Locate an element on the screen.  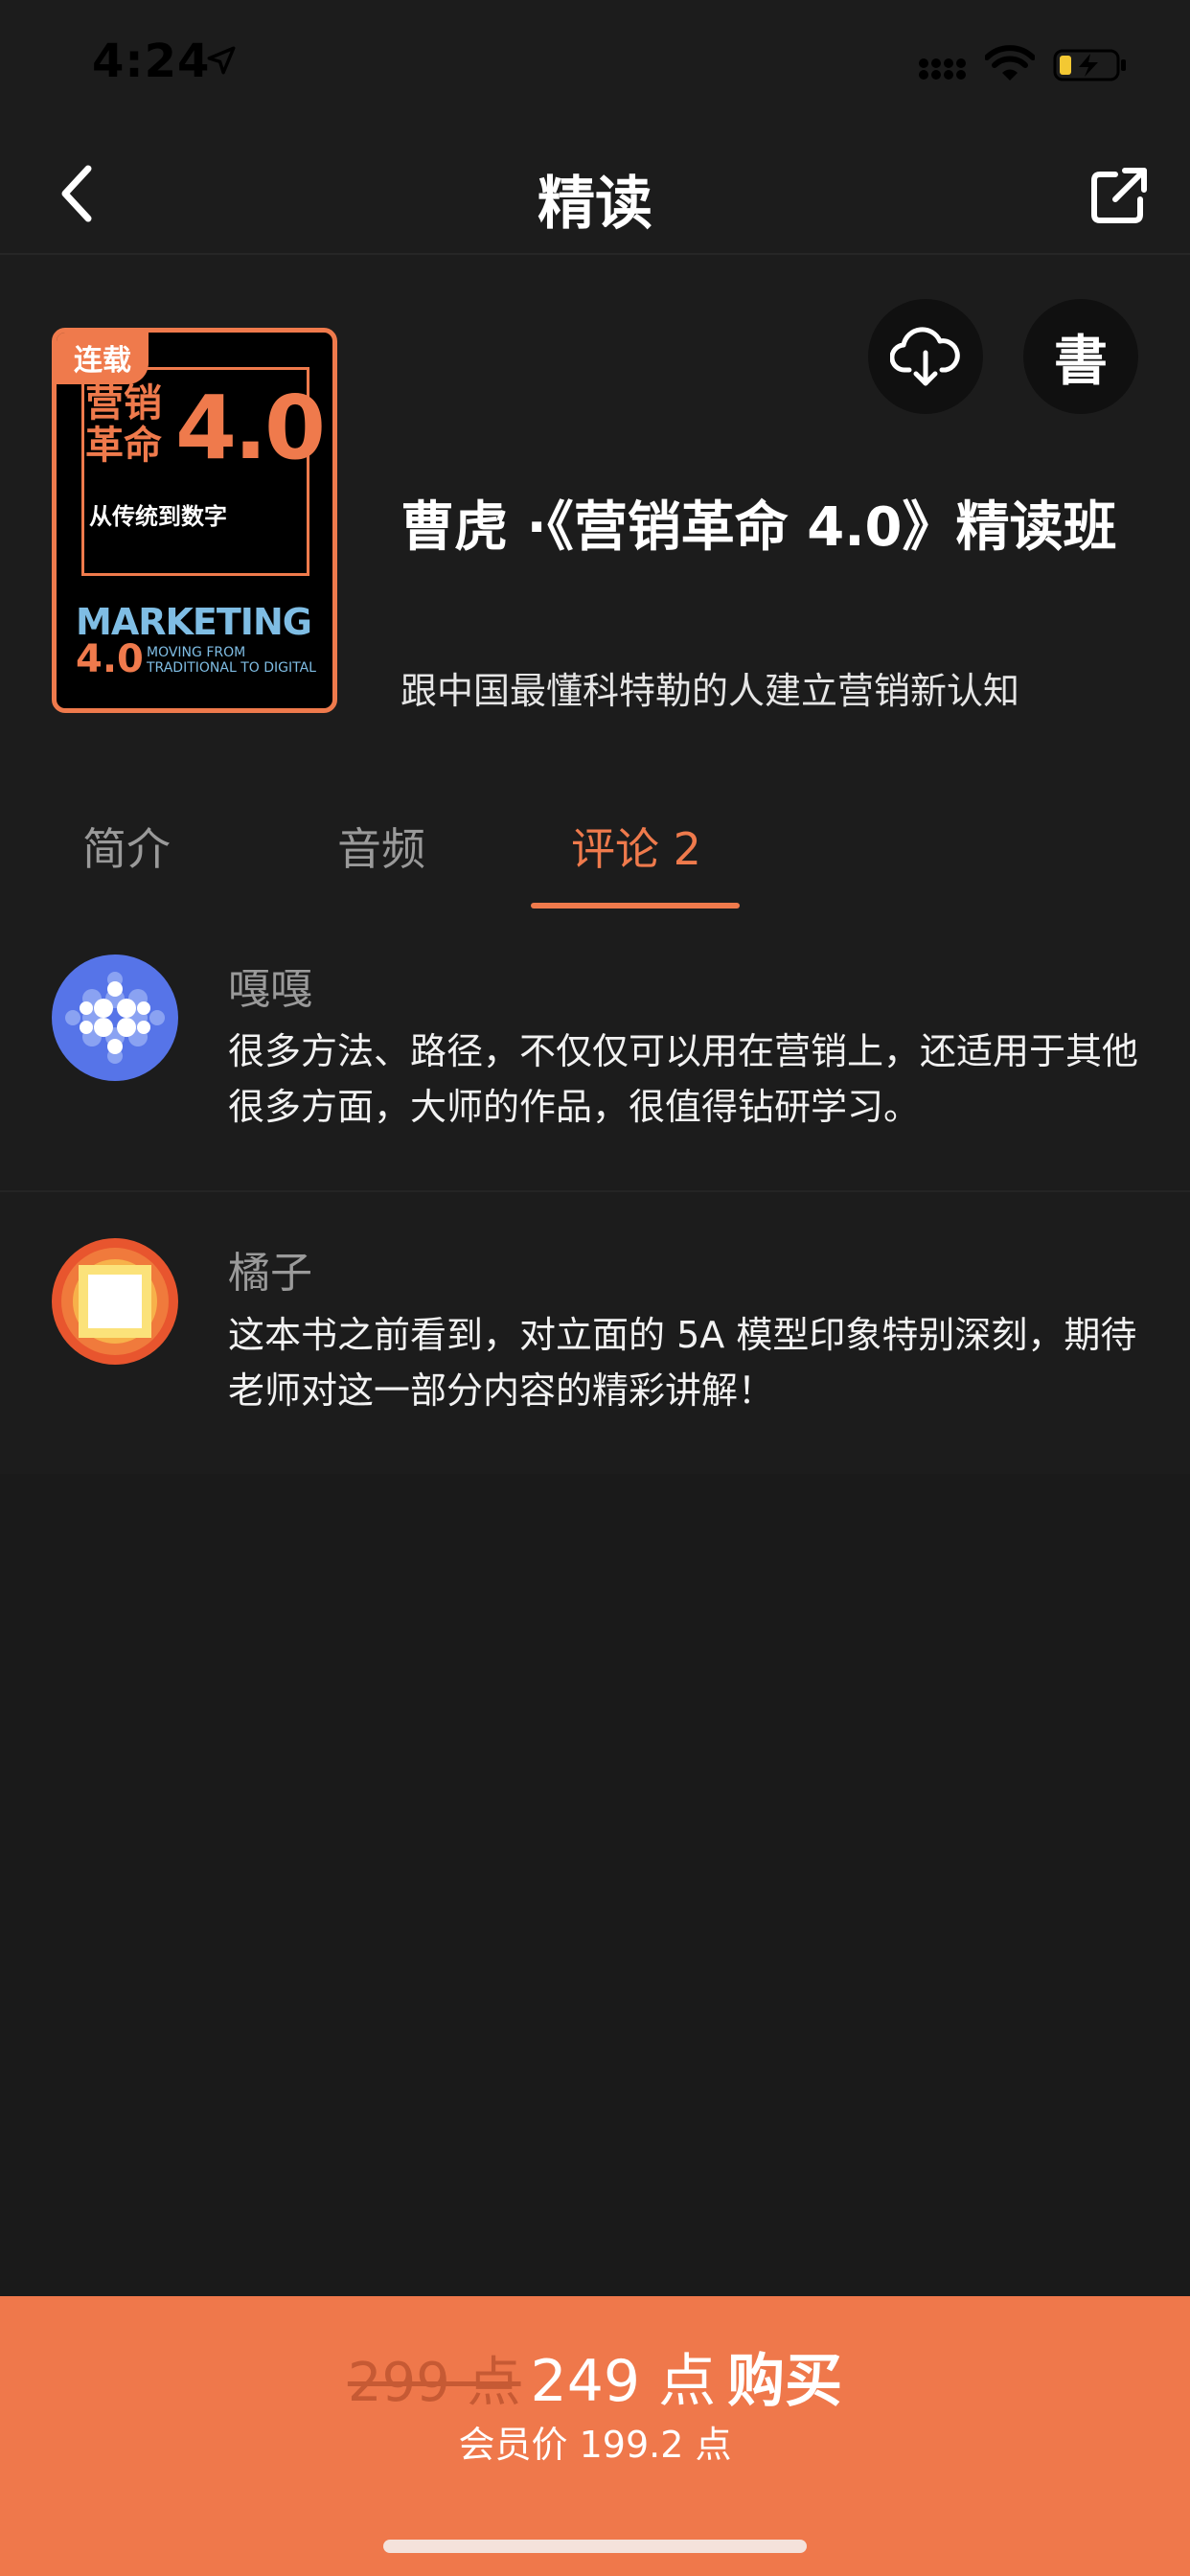
purchase-button: 299 点 249 点购买 is located at coordinates (595, 2376).